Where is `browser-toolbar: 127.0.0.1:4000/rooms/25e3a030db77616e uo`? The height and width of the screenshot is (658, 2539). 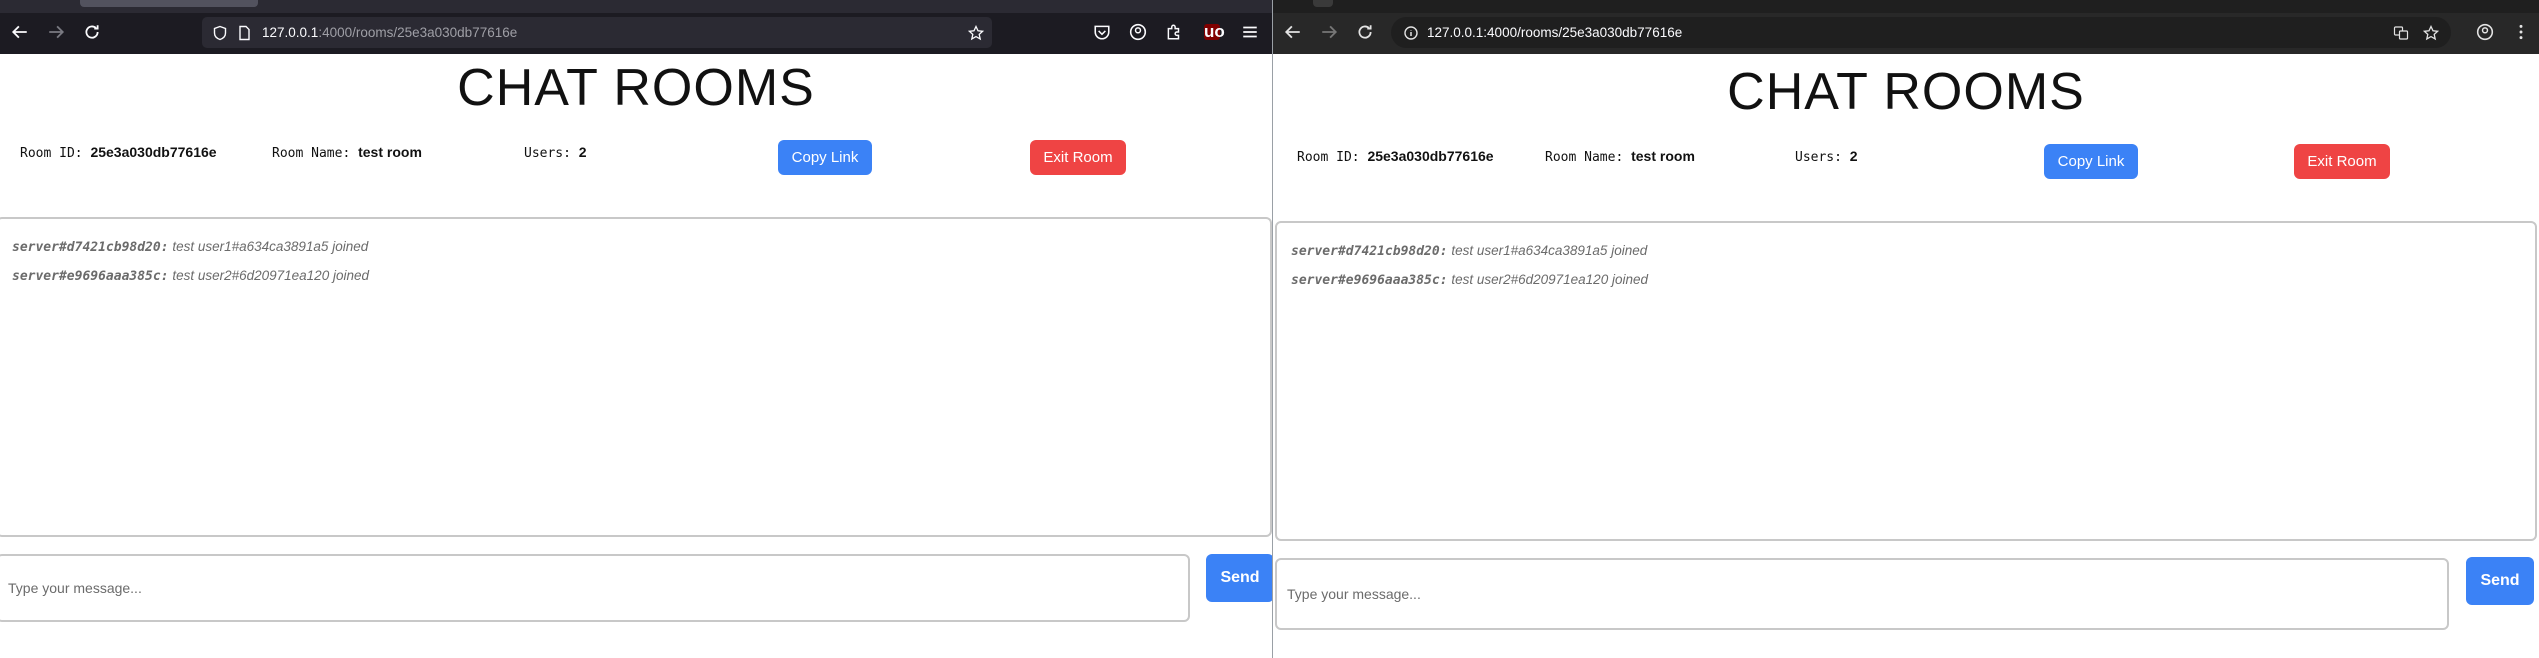 browser-toolbar: 127.0.0.1:4000/rooms/25e3a030db77616e uo is located at coordinates (636, 27).